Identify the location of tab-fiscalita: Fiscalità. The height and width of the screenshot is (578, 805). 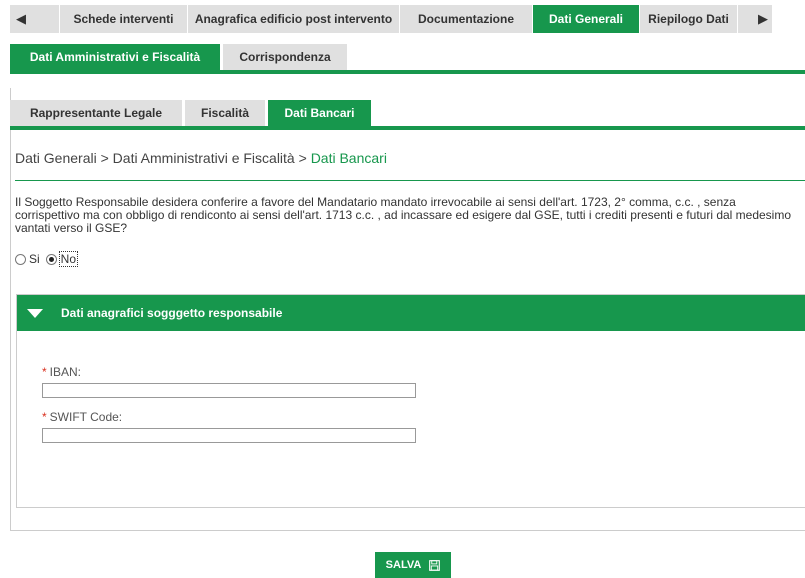
(225, 113).